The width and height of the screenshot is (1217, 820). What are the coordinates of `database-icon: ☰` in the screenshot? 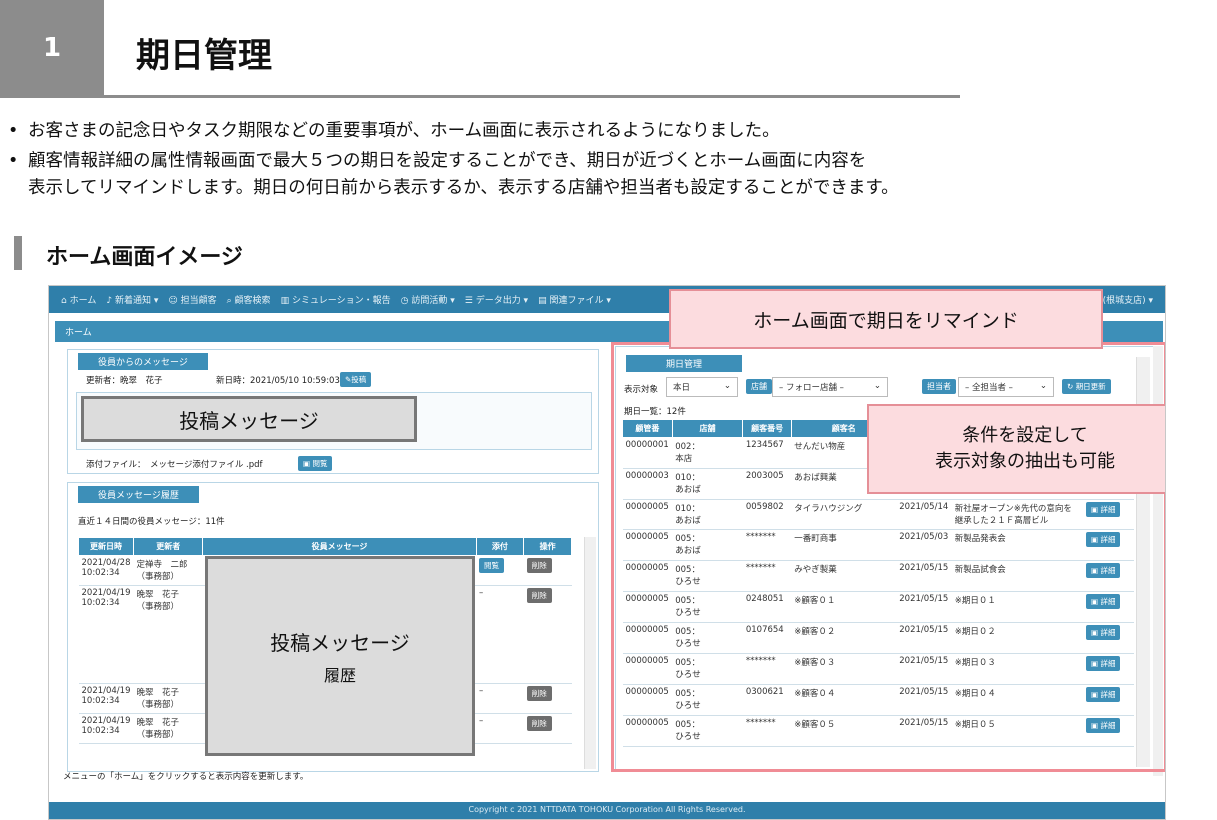 It's located at (468, 301).